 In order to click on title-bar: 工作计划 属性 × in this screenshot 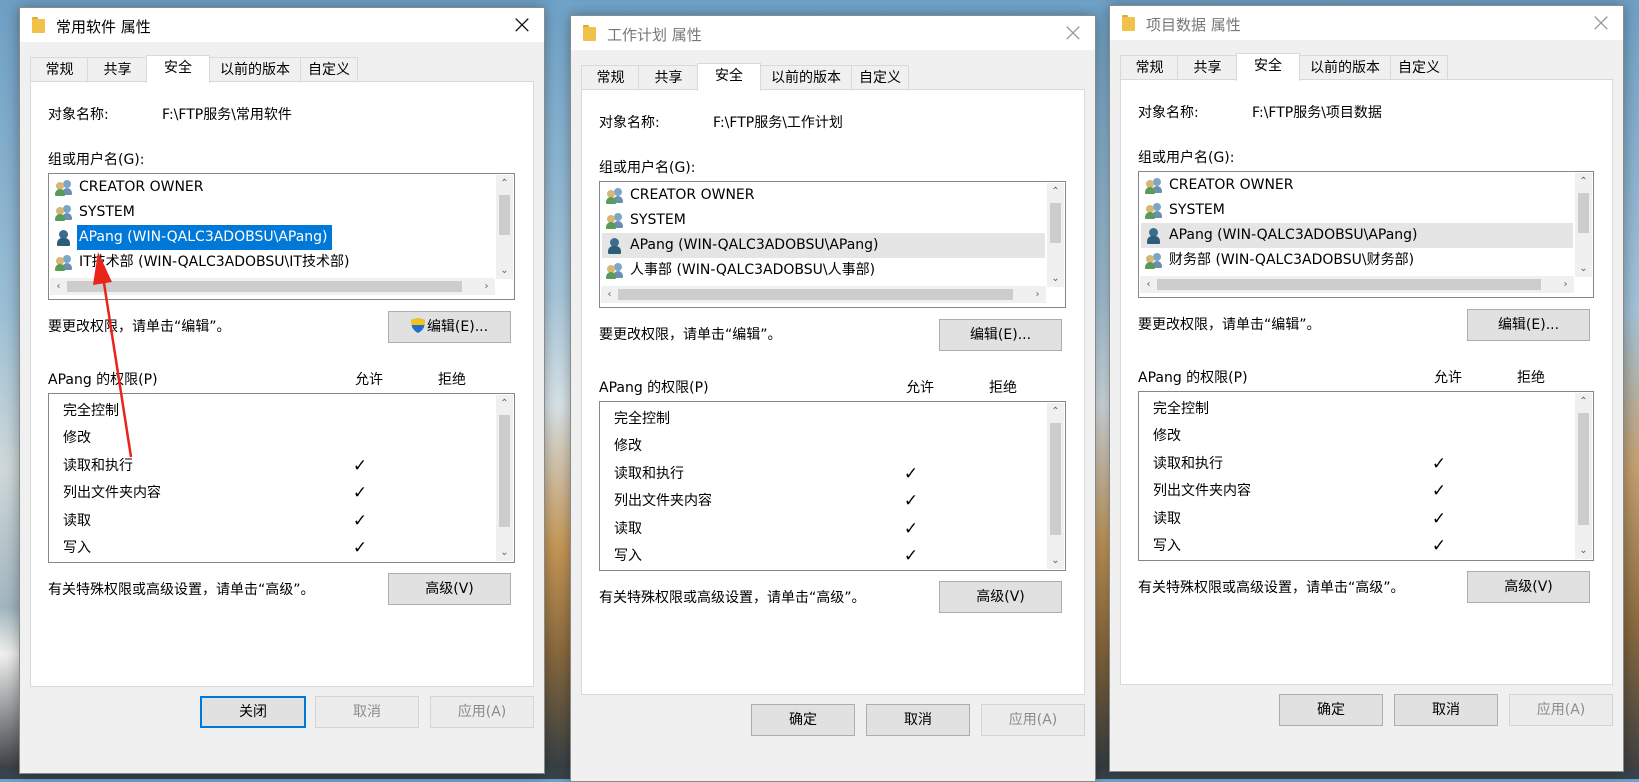, I will do `click(833, 33)`.